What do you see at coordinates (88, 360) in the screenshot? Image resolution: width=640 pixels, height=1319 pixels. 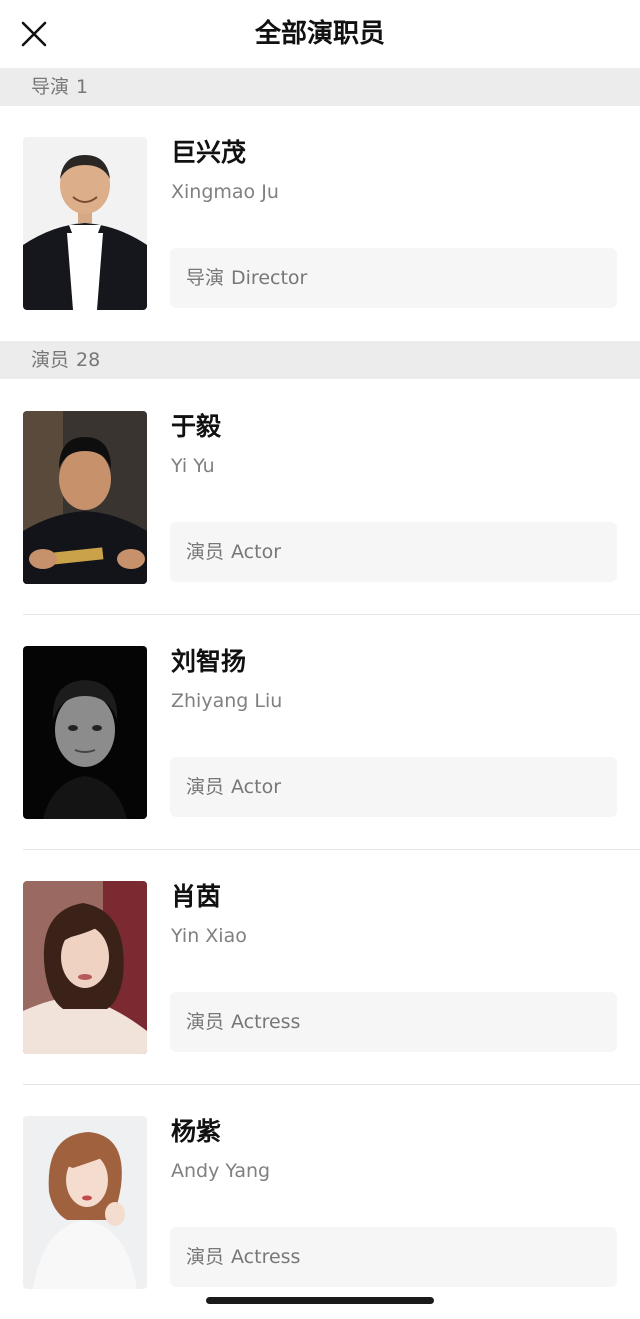 I see `section-count: 28` at bounding box center [88, 360].